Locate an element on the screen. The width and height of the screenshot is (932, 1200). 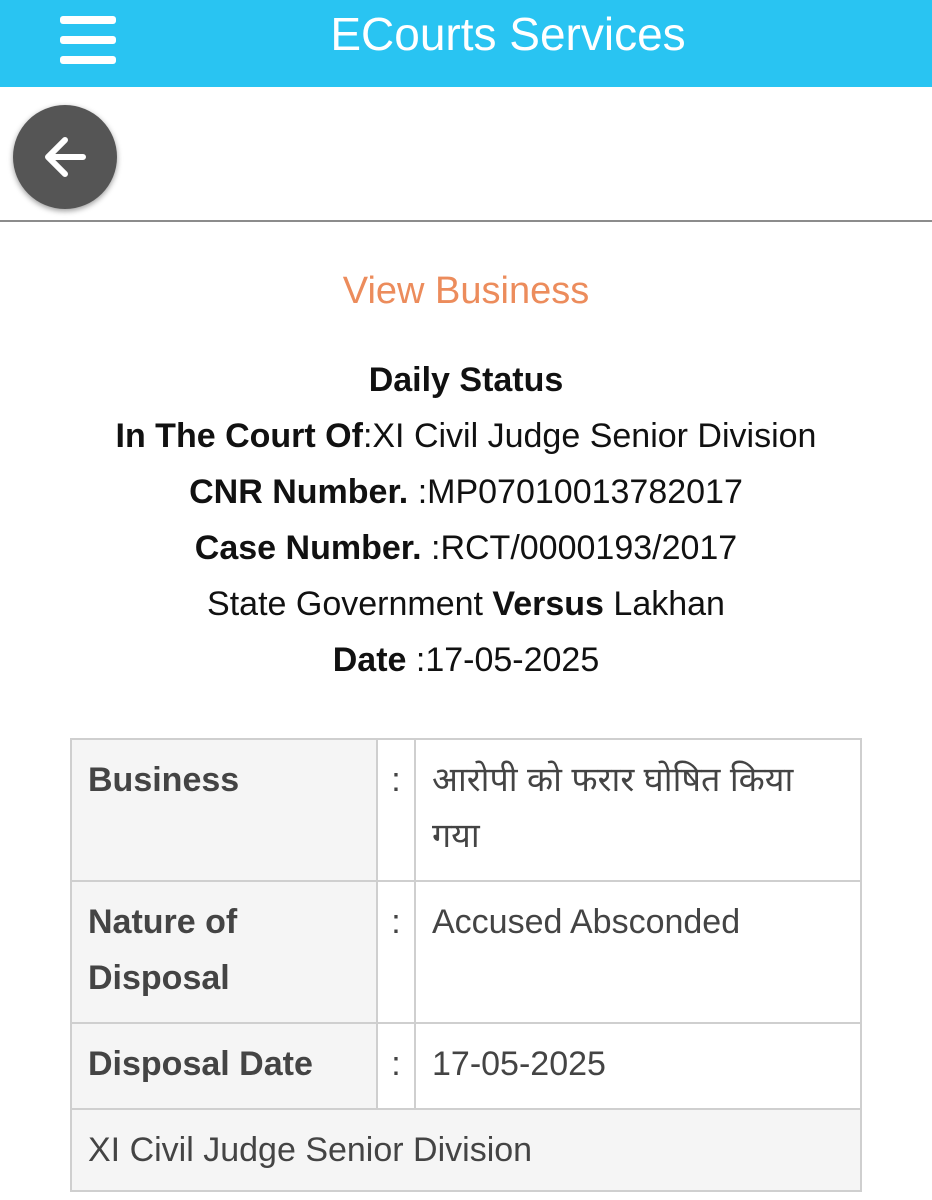
petitioner: State Government is located at coordinates (345, 604).